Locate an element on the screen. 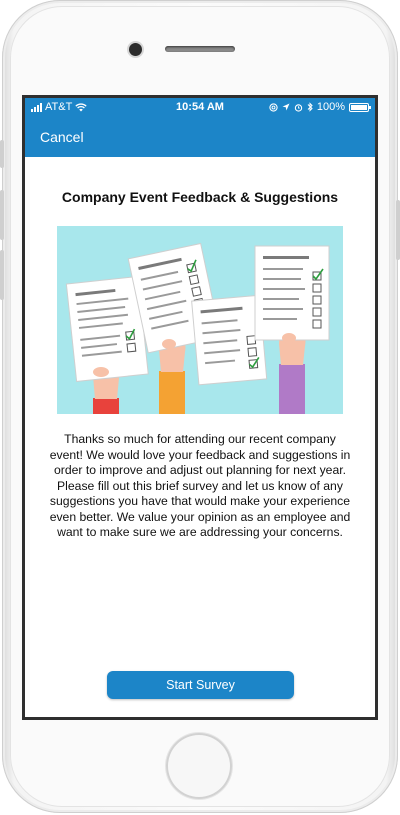 Image resolution: width=400 pixels, height=815 pixels. cancel-button: Cancel is located at coordinates (62, 137).